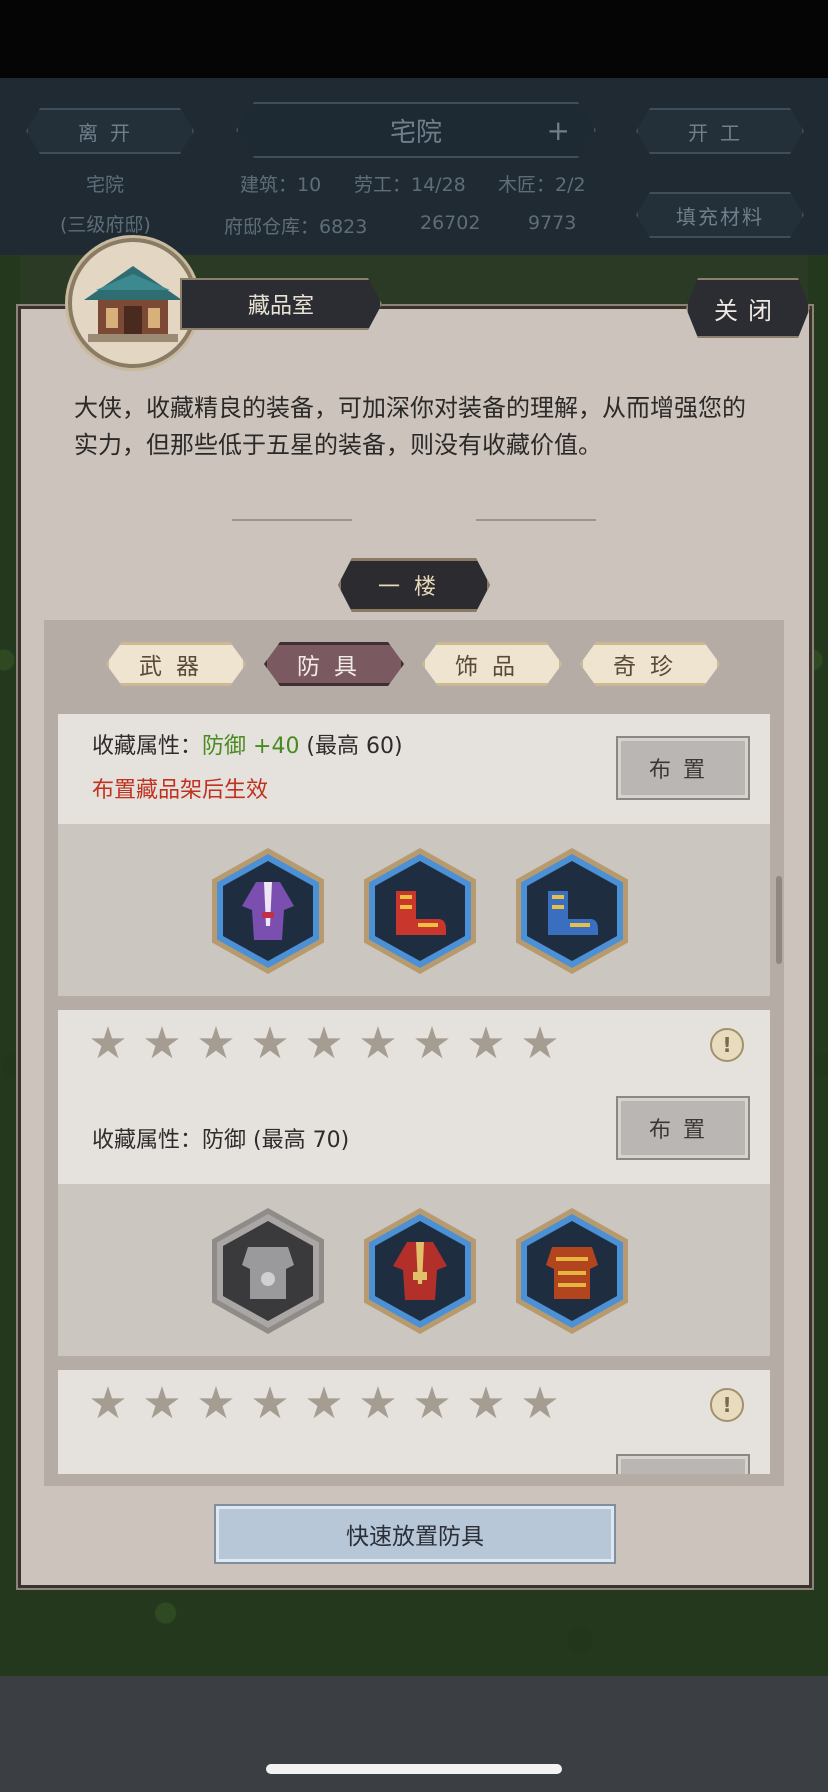  What do you see at coordinates (542, 185) in the screenshot?
I see `carpenter-count: 木匠：2/2` at bounding box center [542, 185].